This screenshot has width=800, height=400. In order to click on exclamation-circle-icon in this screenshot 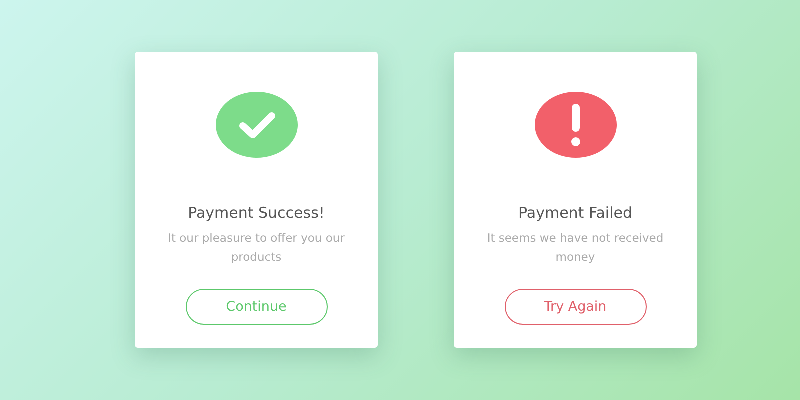, I will do `click(575, 125)`.